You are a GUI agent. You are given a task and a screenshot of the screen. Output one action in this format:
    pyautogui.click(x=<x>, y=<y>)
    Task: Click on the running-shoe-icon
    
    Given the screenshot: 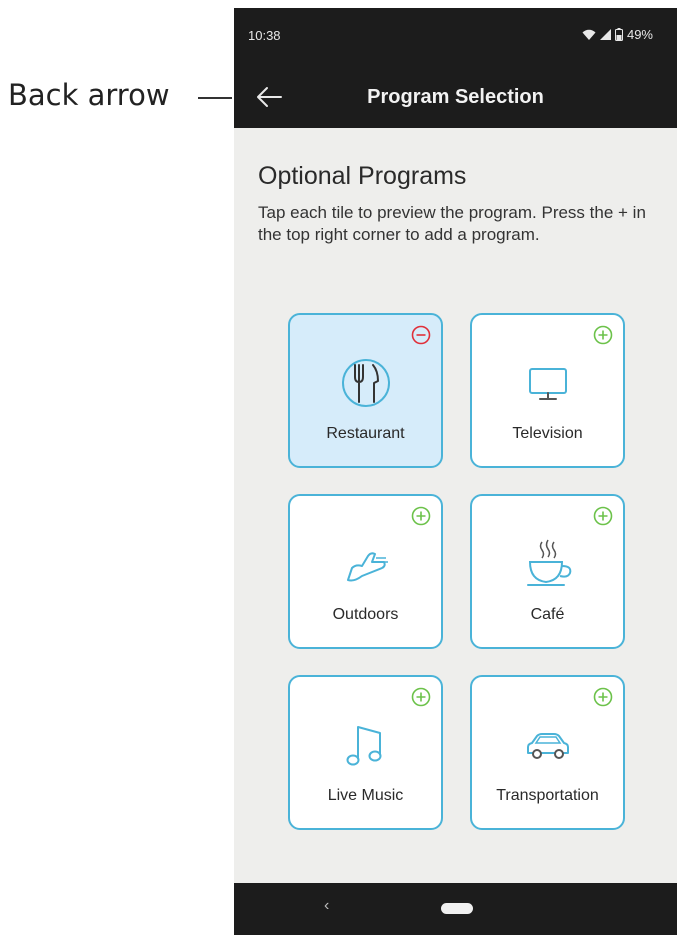 What is the action you would take?
    pyautogui.click(x=367, y=567)
    